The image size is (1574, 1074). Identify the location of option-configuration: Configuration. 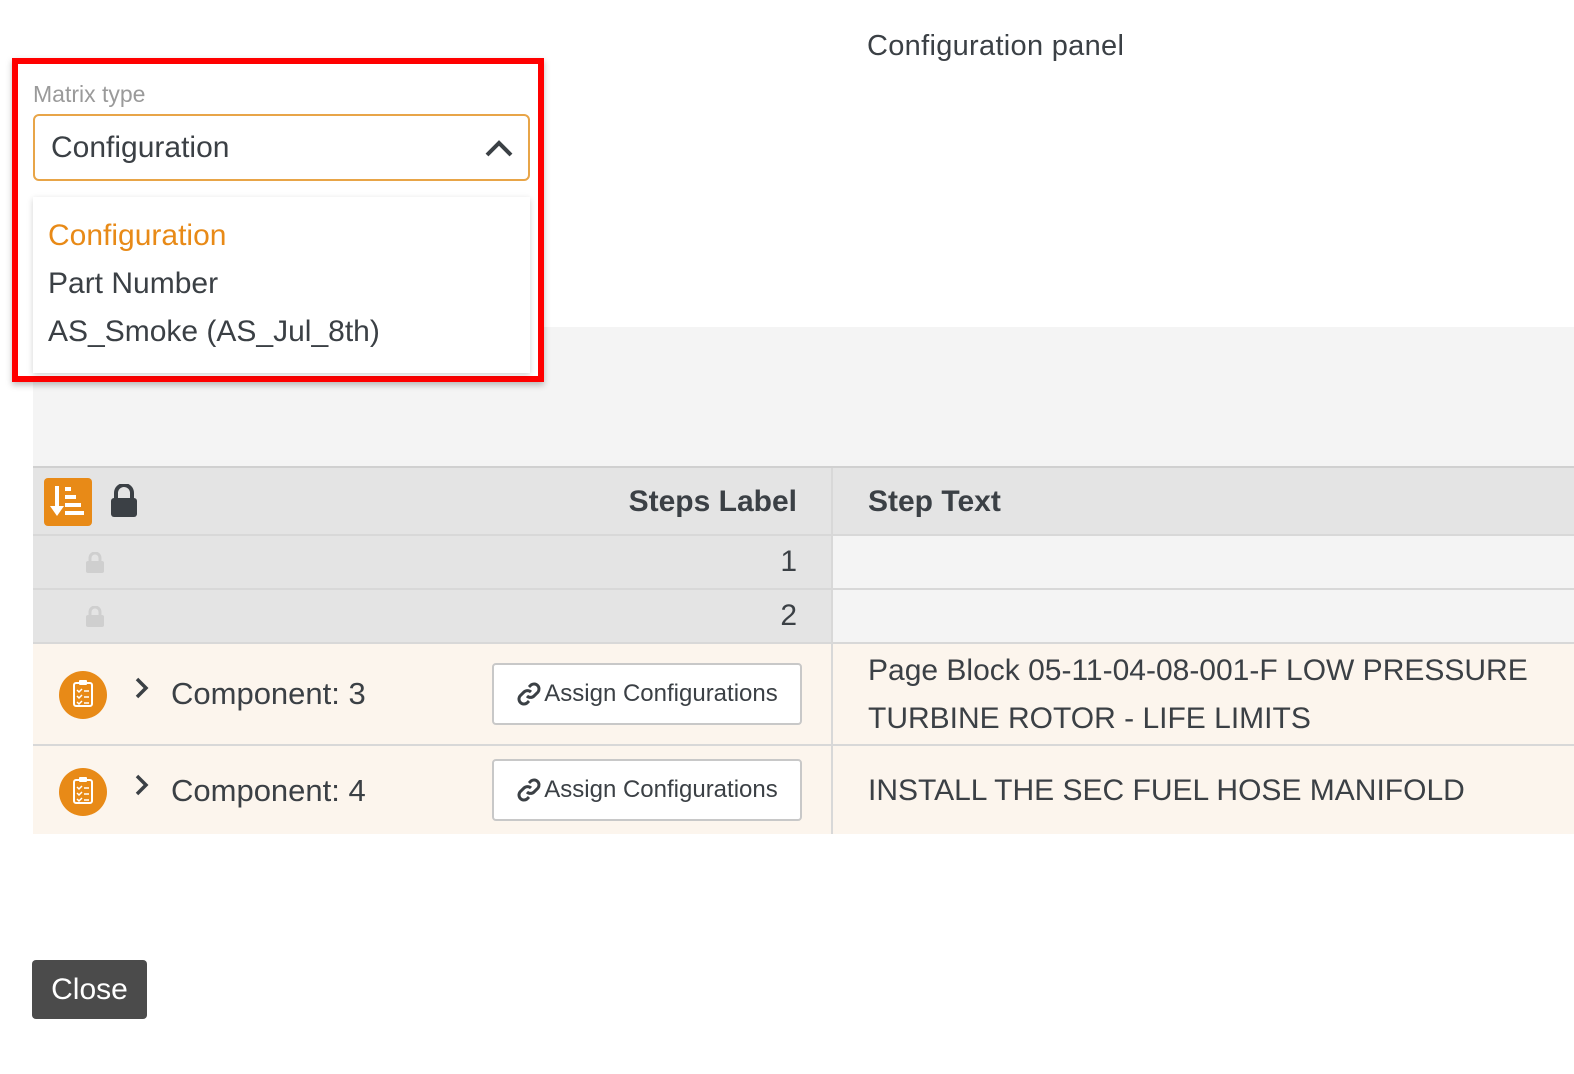
(137, 236).